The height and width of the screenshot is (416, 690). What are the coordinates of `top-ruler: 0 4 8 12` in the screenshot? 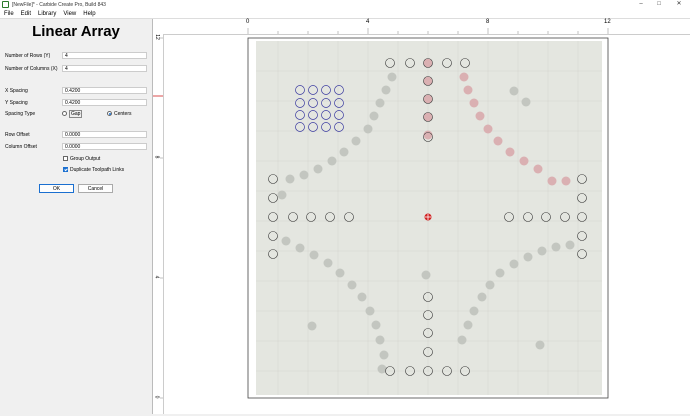 It's located at (421, 27).